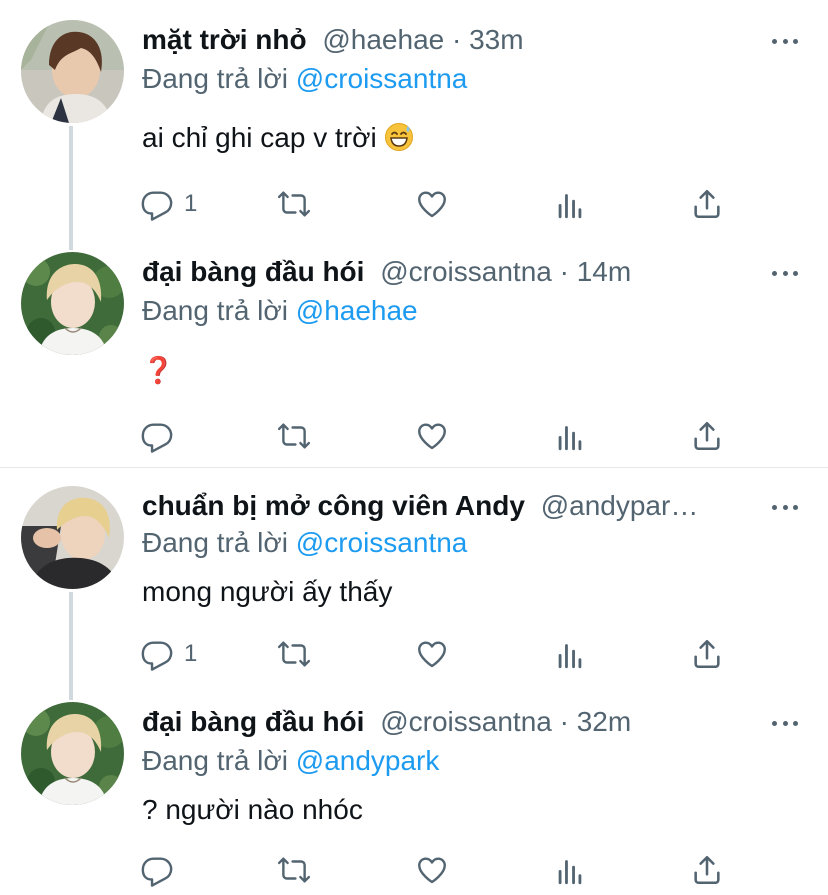 The width and height of the screenshot is (828, 895). I want to click on tweet-text: ai chỉ ghi cap v trời, so click(278, 138).